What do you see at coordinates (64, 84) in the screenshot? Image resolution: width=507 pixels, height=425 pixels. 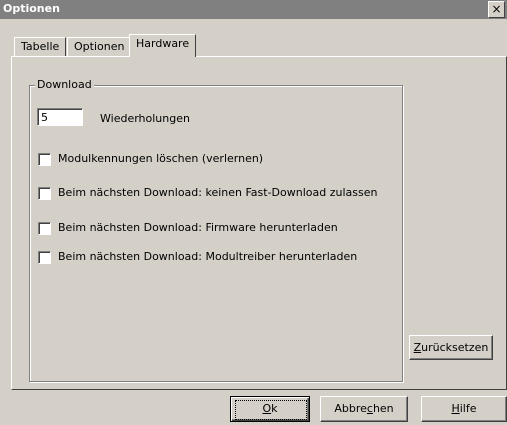 I see `download-group-label: Download` at bounding box center [64, 84].